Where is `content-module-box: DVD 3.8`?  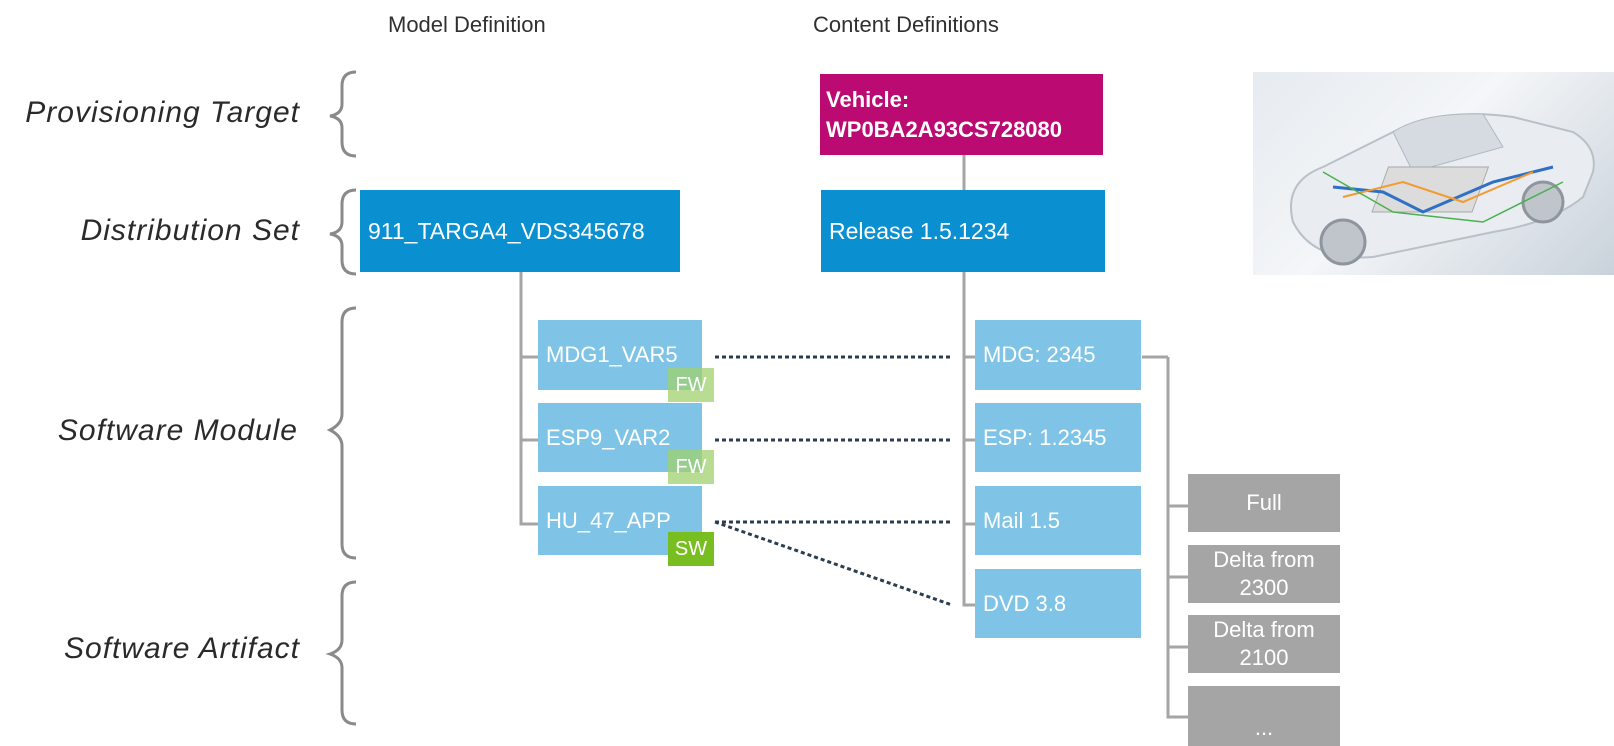 content-module-box: DVD 3.8 is located at coordinates (1058, 603).